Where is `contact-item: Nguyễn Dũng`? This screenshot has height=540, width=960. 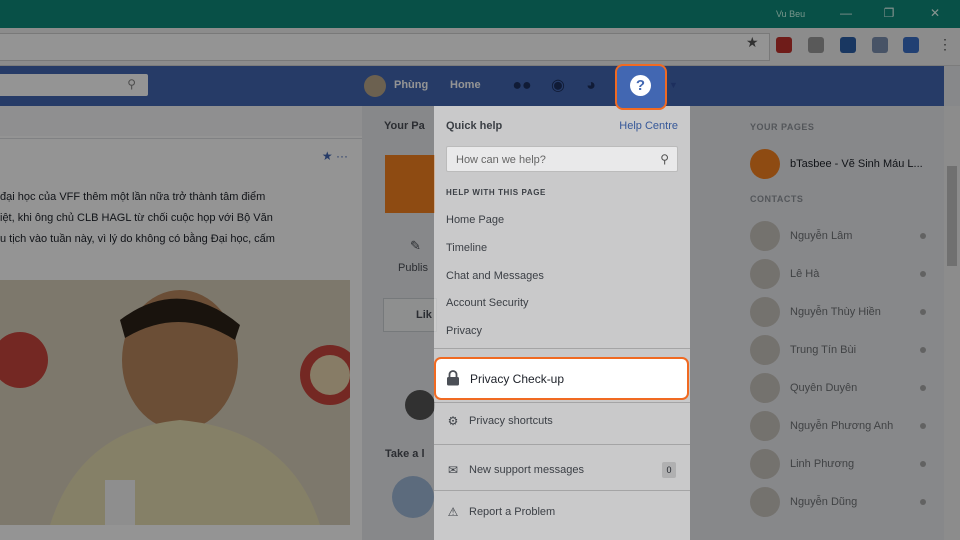
contact-item: Nguyễn Dũng is located at coordinates (840, 502).